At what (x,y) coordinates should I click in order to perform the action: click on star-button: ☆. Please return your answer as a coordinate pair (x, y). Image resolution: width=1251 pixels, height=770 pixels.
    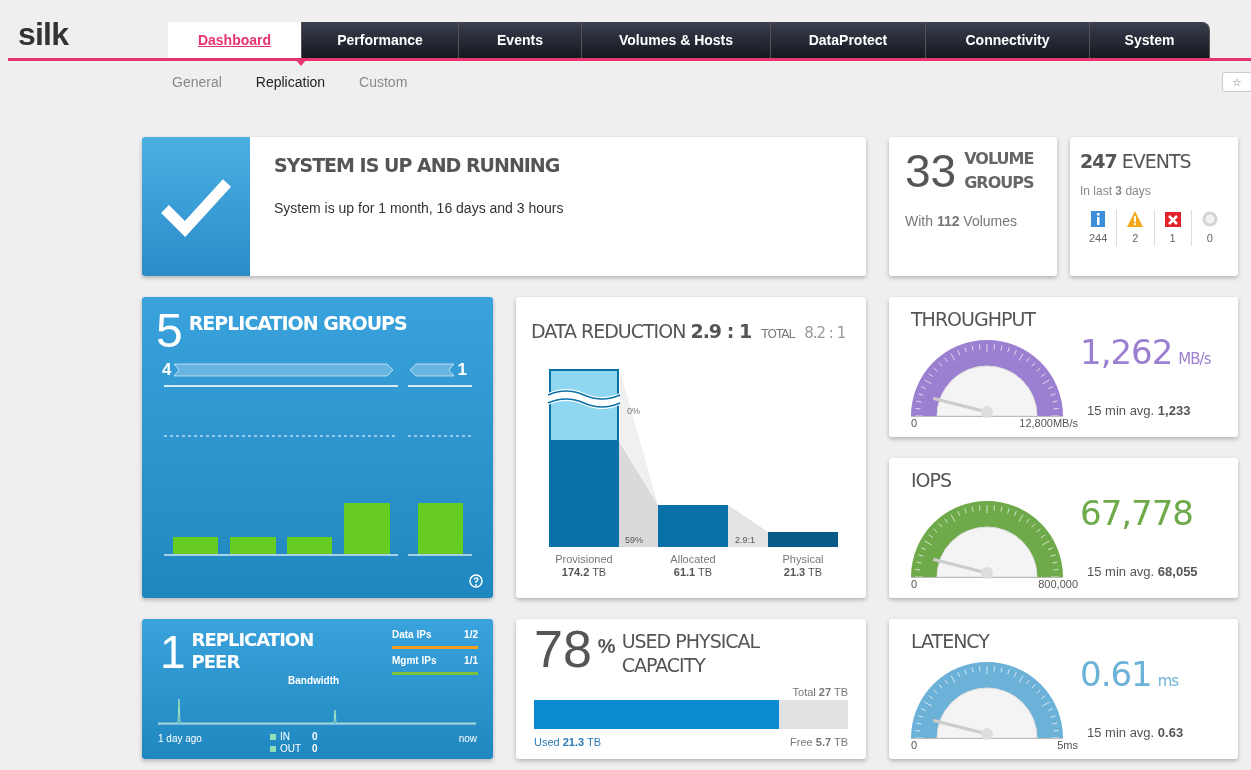
    Looking at the image, I should click on (1236, 82).